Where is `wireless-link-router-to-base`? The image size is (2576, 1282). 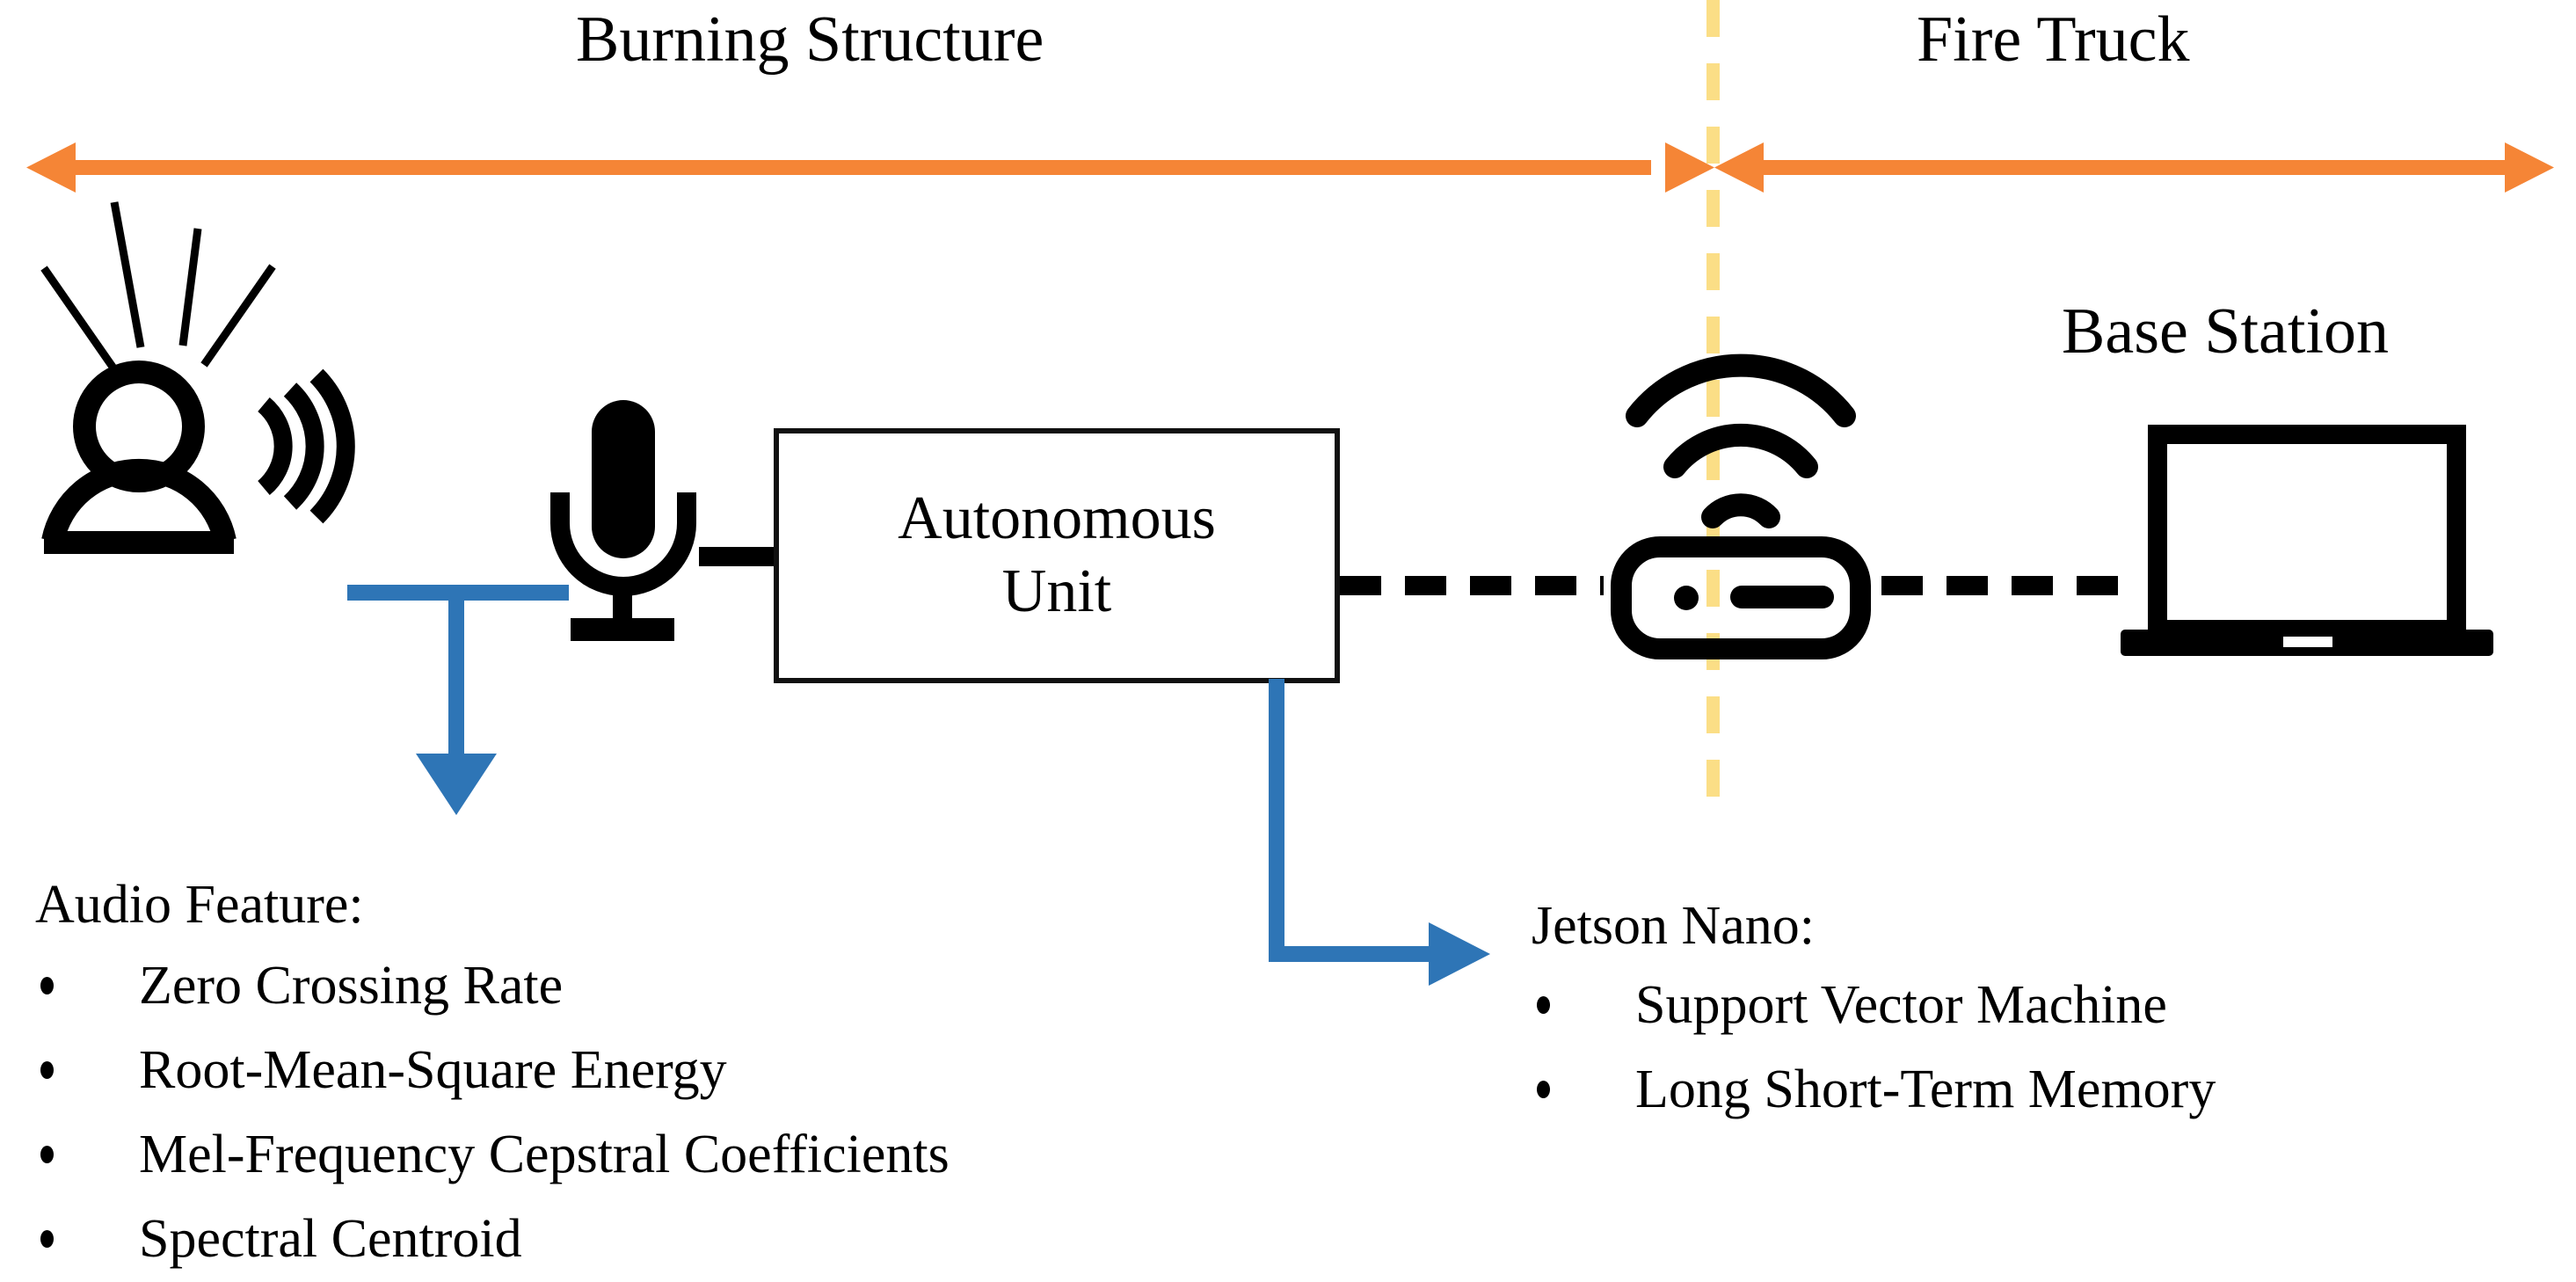 wireless-link-router-to-base is located at coordinates (2003, 586).